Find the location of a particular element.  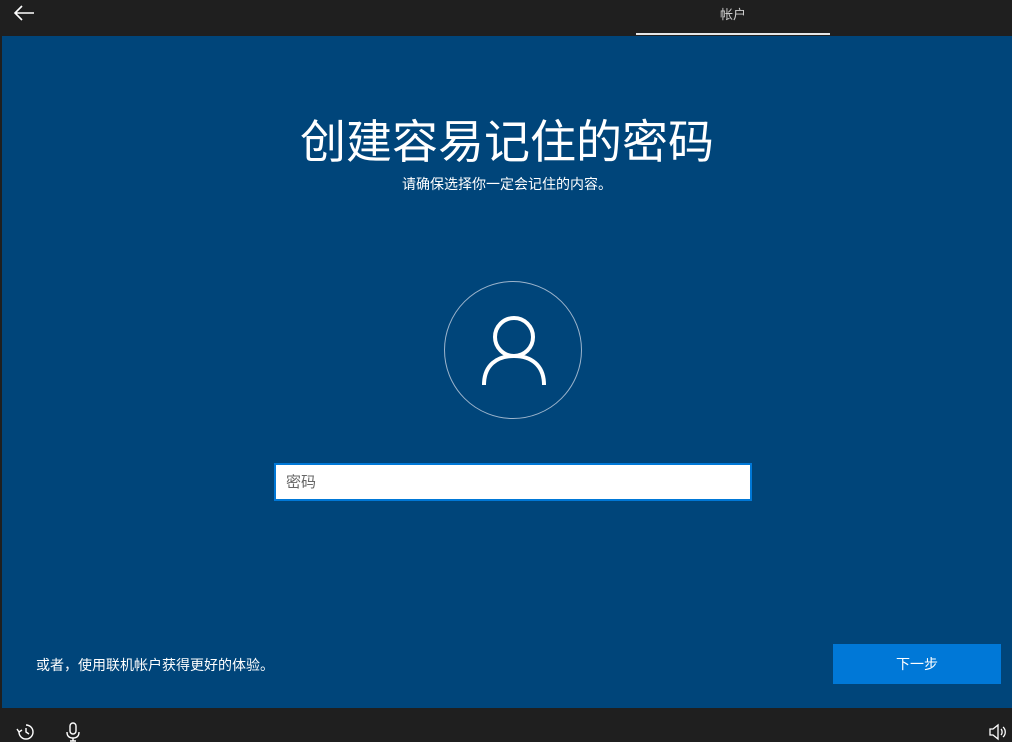

next-button: 下一步 is located at coordinates (917, 664).